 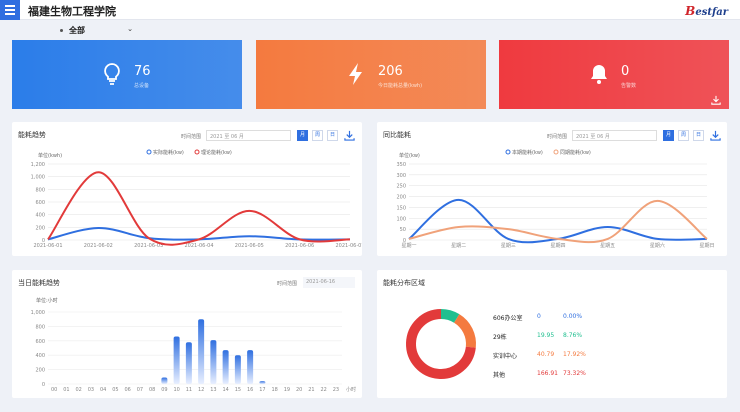 I want to click on card-title: 能耗分布区域, so click(x=404, y=283).